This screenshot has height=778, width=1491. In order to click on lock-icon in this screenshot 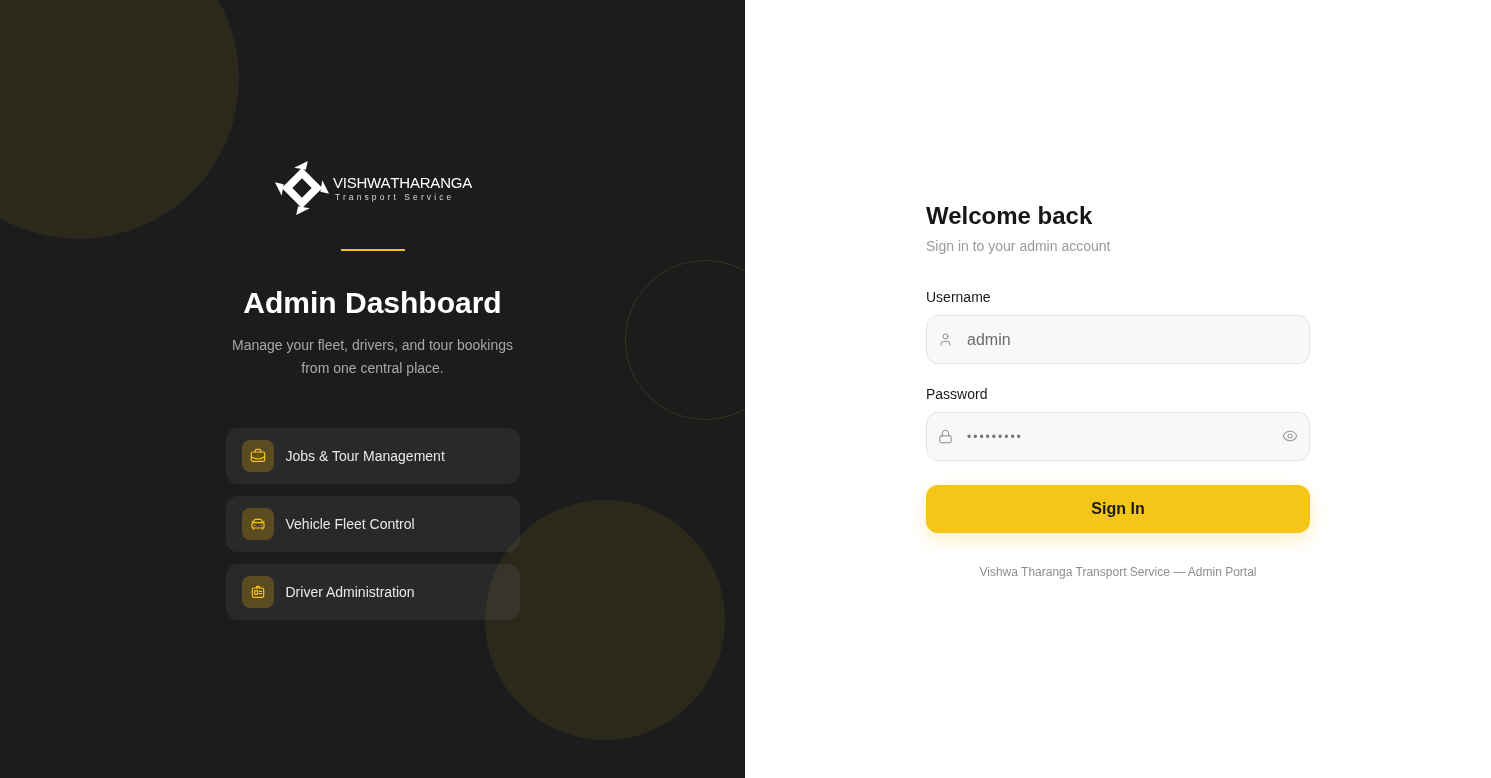, I will do `click(945, 436)`.